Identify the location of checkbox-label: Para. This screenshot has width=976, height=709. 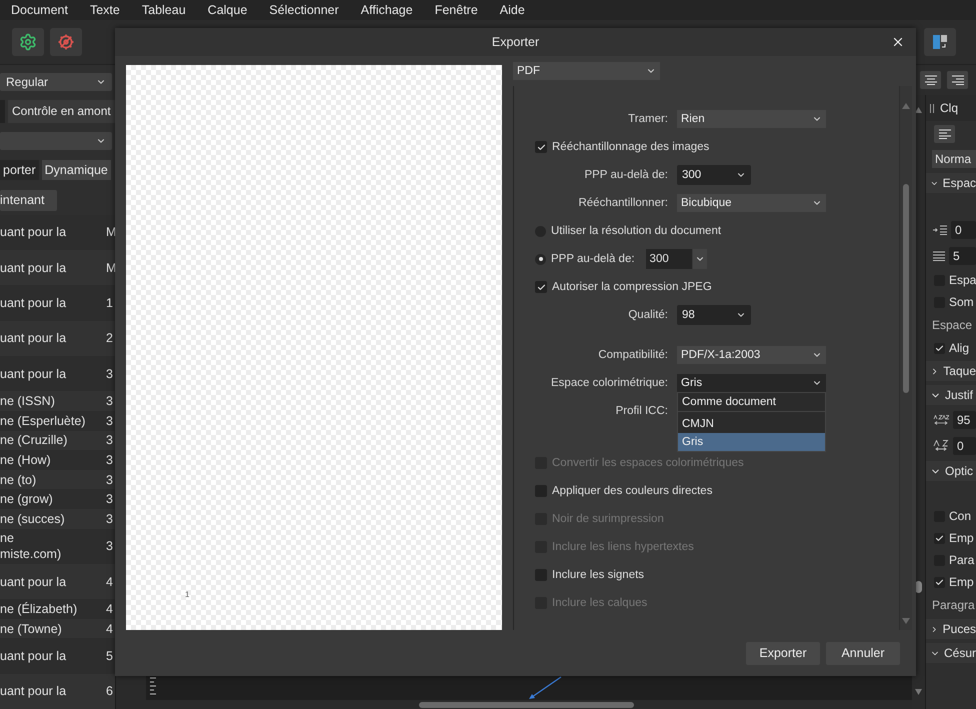
(961, 560).